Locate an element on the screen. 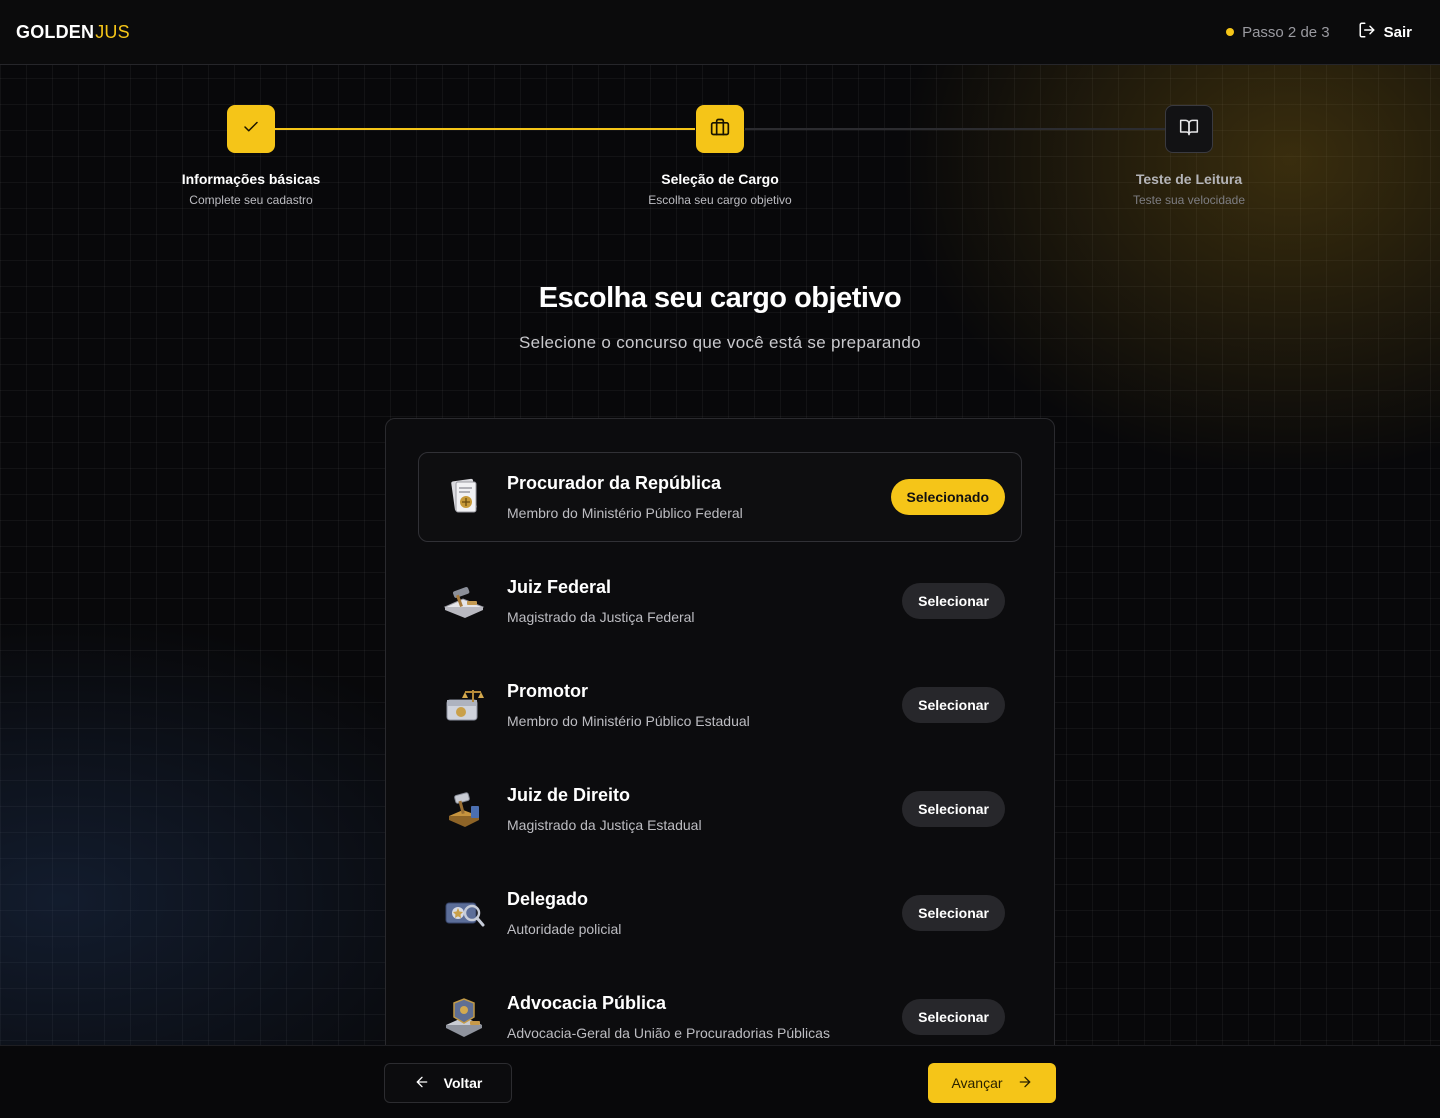  logout-label: Sair is located at coordinates (1397, 32).